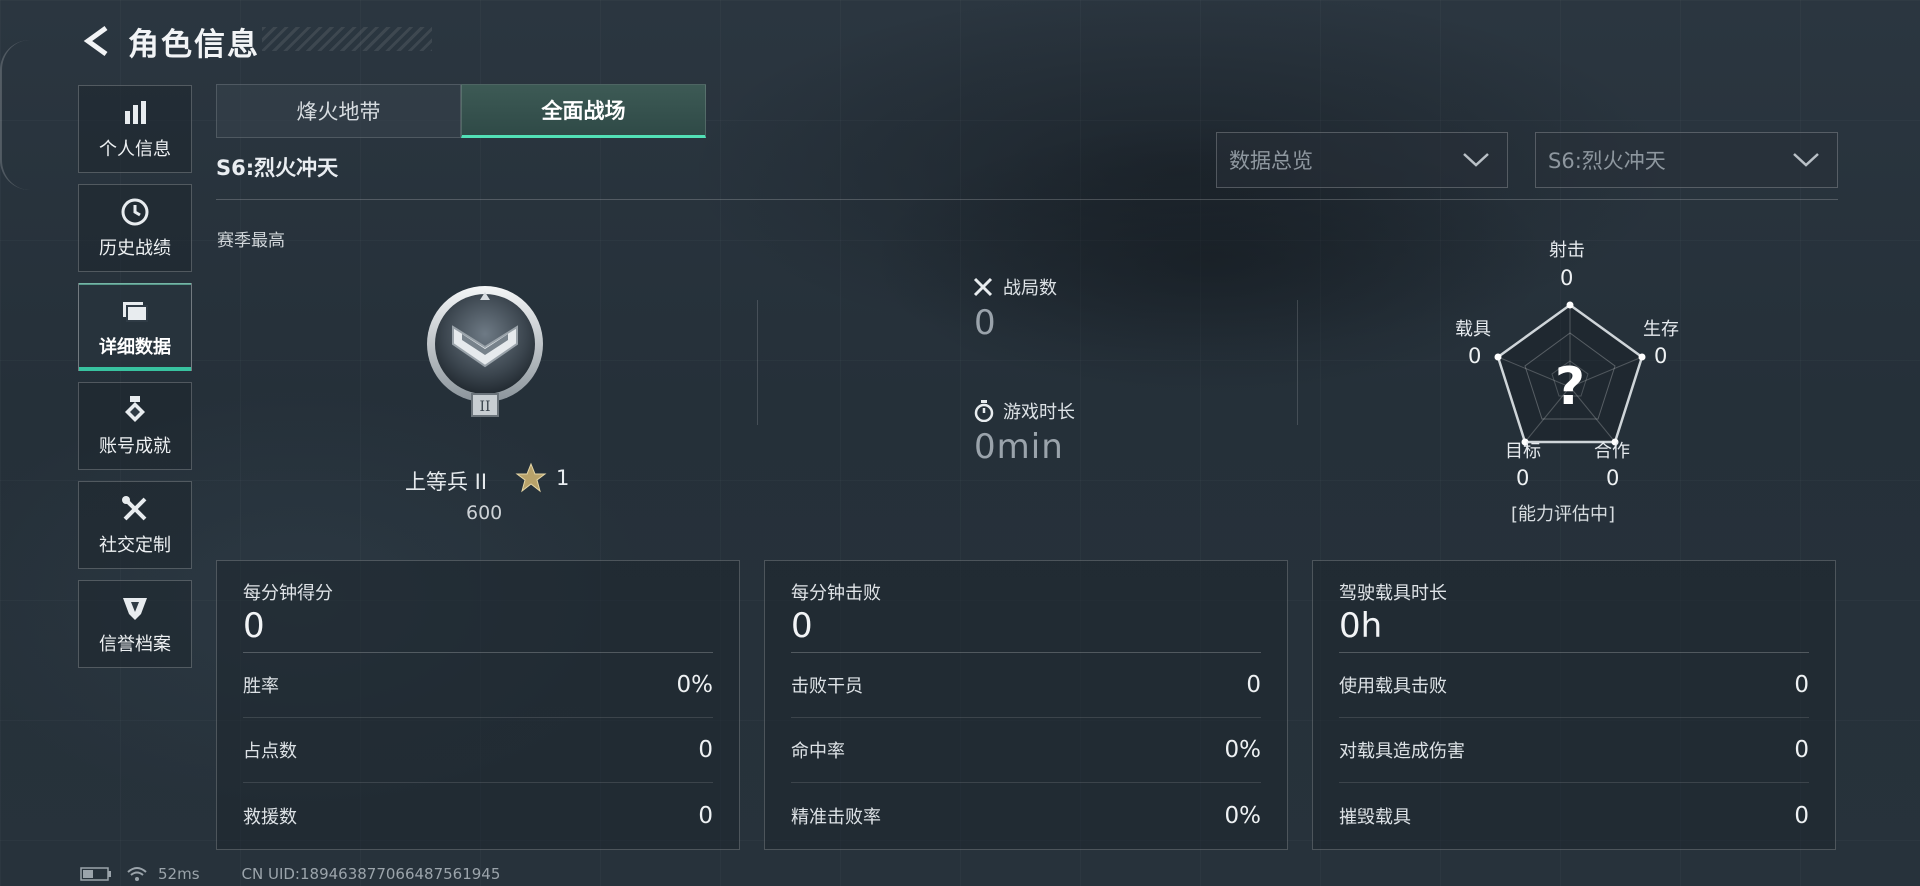 The width and height of the screenshot is (1920, 886). Describe the element at coordinates (1574, 685) in the screenshot. I see `table-row: 使用载具击败 0` at that location.